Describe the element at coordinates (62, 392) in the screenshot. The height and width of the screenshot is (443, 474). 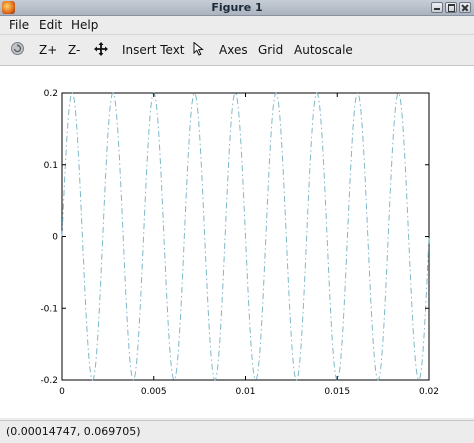
I see `x-tick-label: 0` at that location.